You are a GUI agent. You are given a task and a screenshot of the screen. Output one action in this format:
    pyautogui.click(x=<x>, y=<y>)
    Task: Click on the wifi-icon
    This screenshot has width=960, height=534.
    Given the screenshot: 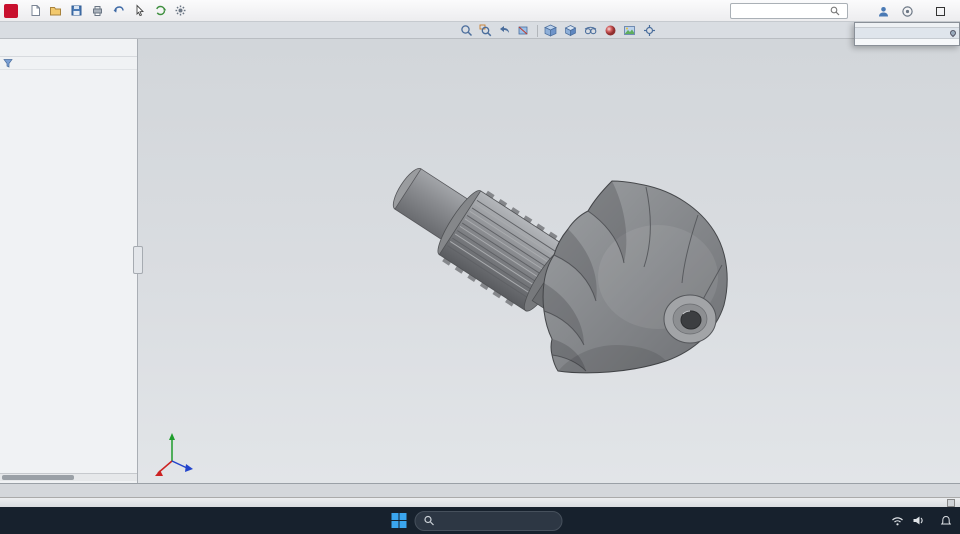 What is the action you would take?
    pyautogui.click(x=897, y=521)
    